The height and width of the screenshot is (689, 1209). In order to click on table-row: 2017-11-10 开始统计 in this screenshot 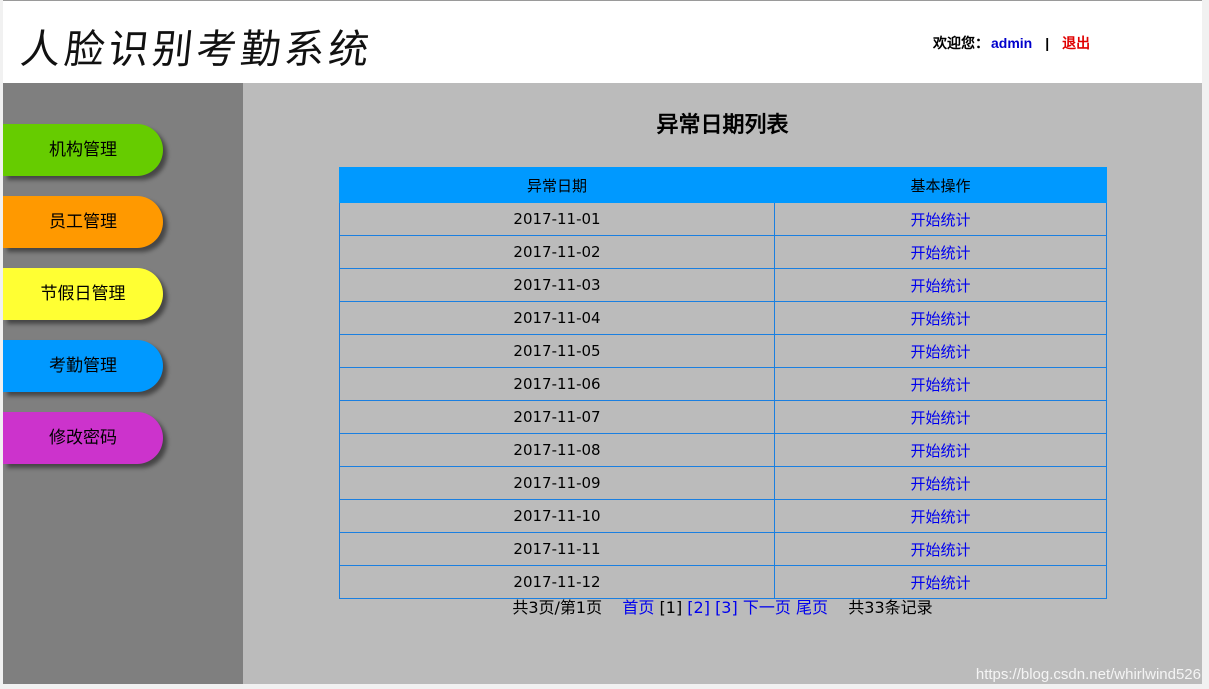, I will do `click(723, 516)`.